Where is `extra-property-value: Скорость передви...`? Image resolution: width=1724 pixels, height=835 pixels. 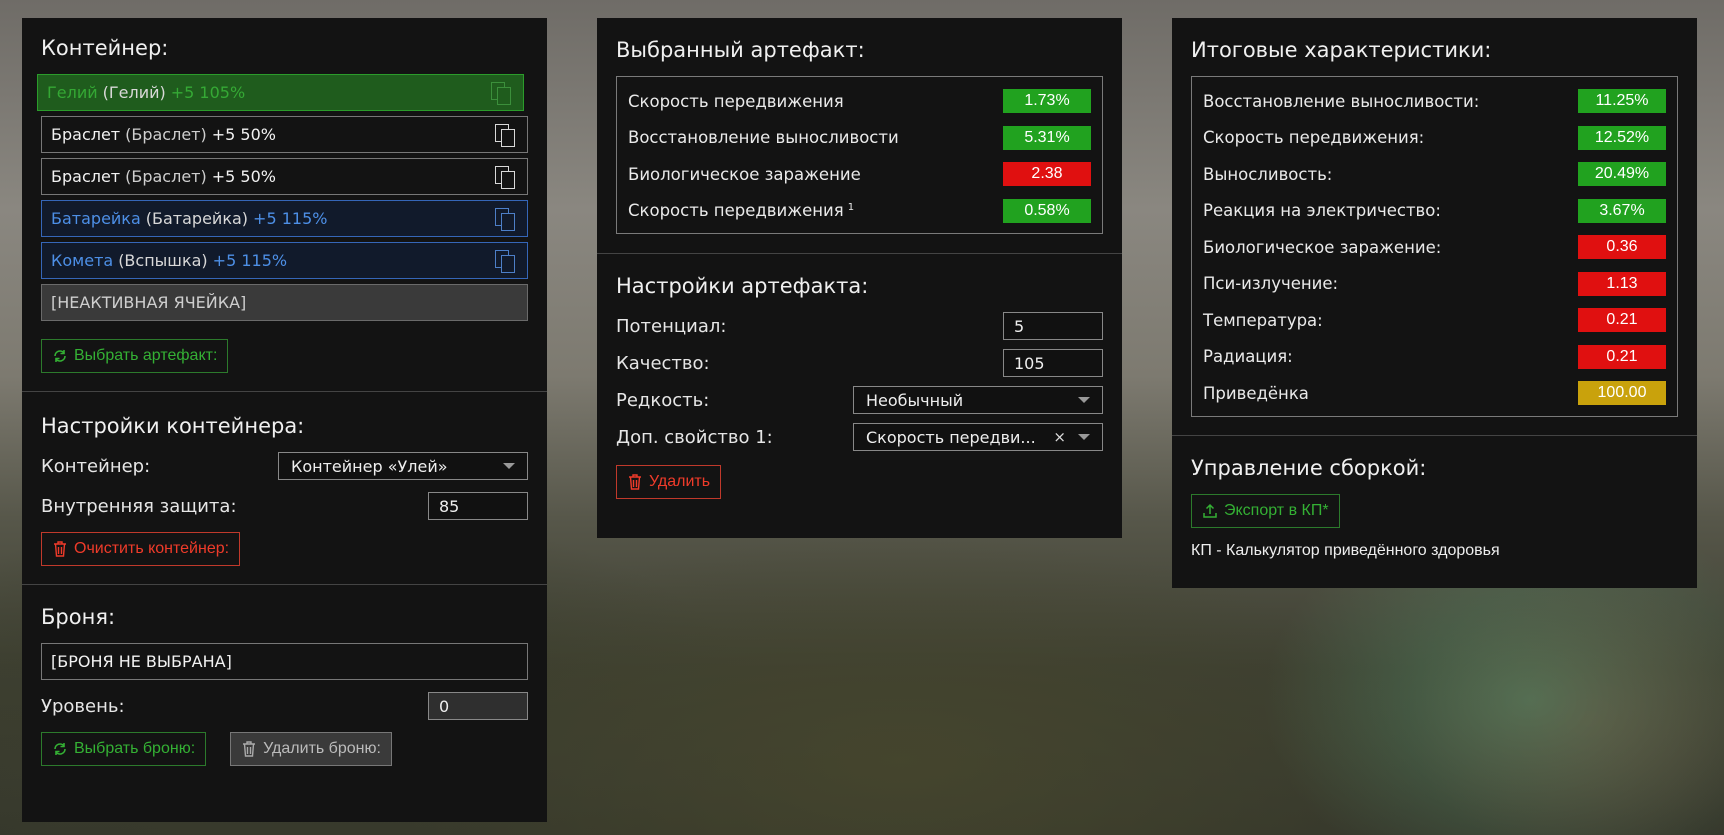
extra-property-value: Скорость передви... is located at coordinates (951, 437).